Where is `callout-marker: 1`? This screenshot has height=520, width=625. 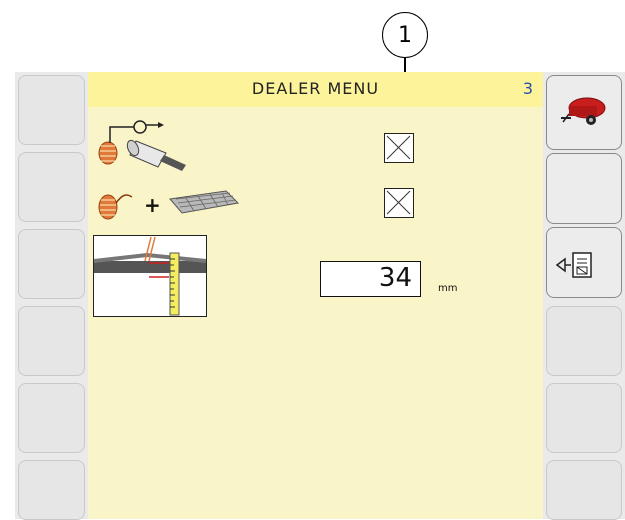
callout-marker: 1 is located at coordinates (405, 35).